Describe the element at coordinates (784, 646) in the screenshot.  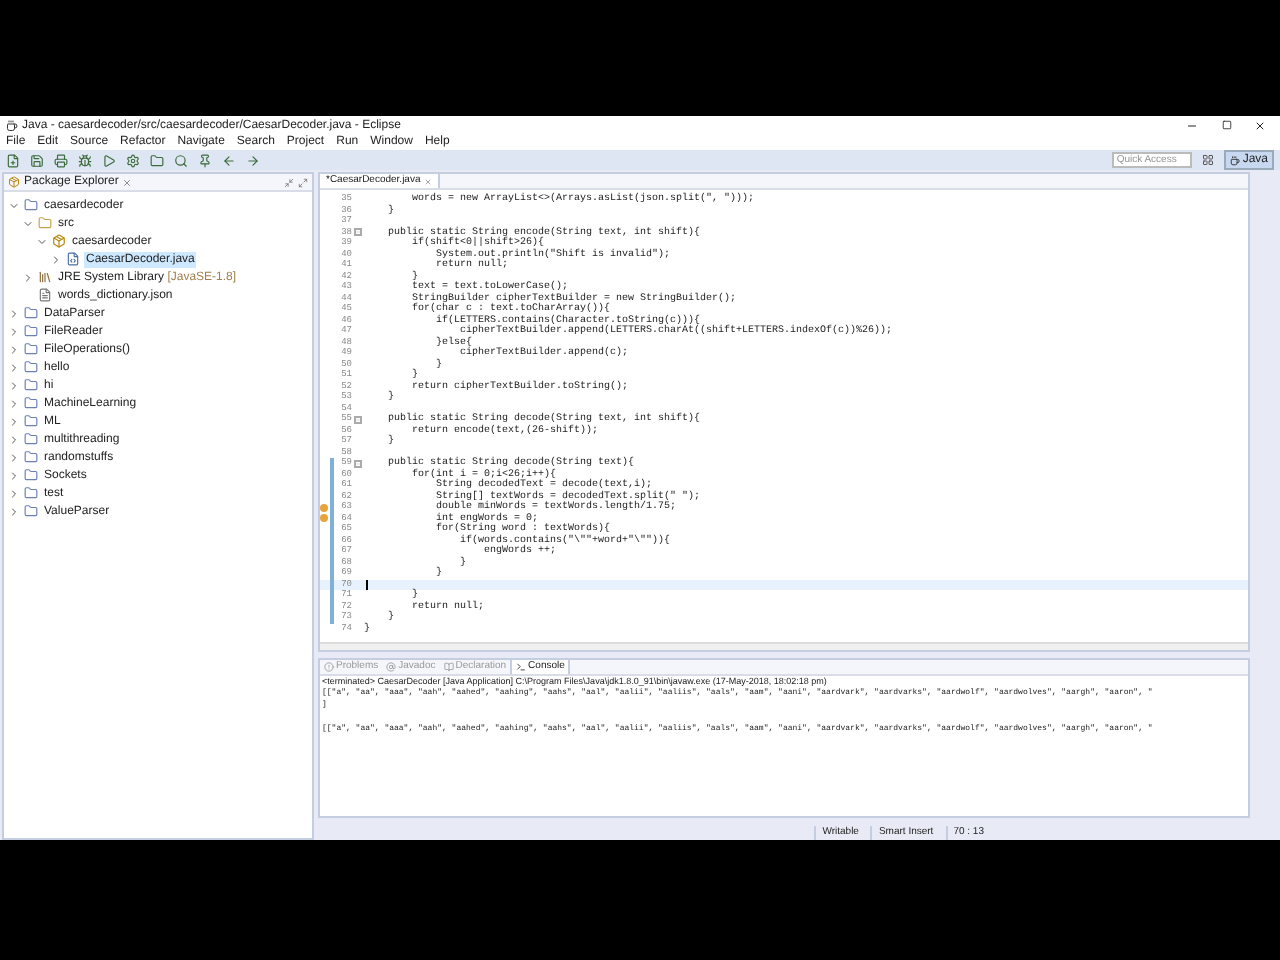
I see `horizontal-scrollbar` at that location.